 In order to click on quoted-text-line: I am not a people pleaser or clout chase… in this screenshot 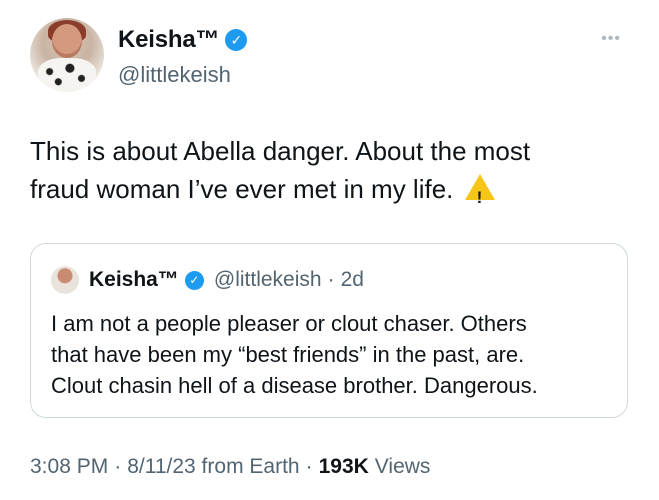, I will do `click(289, 323)`.